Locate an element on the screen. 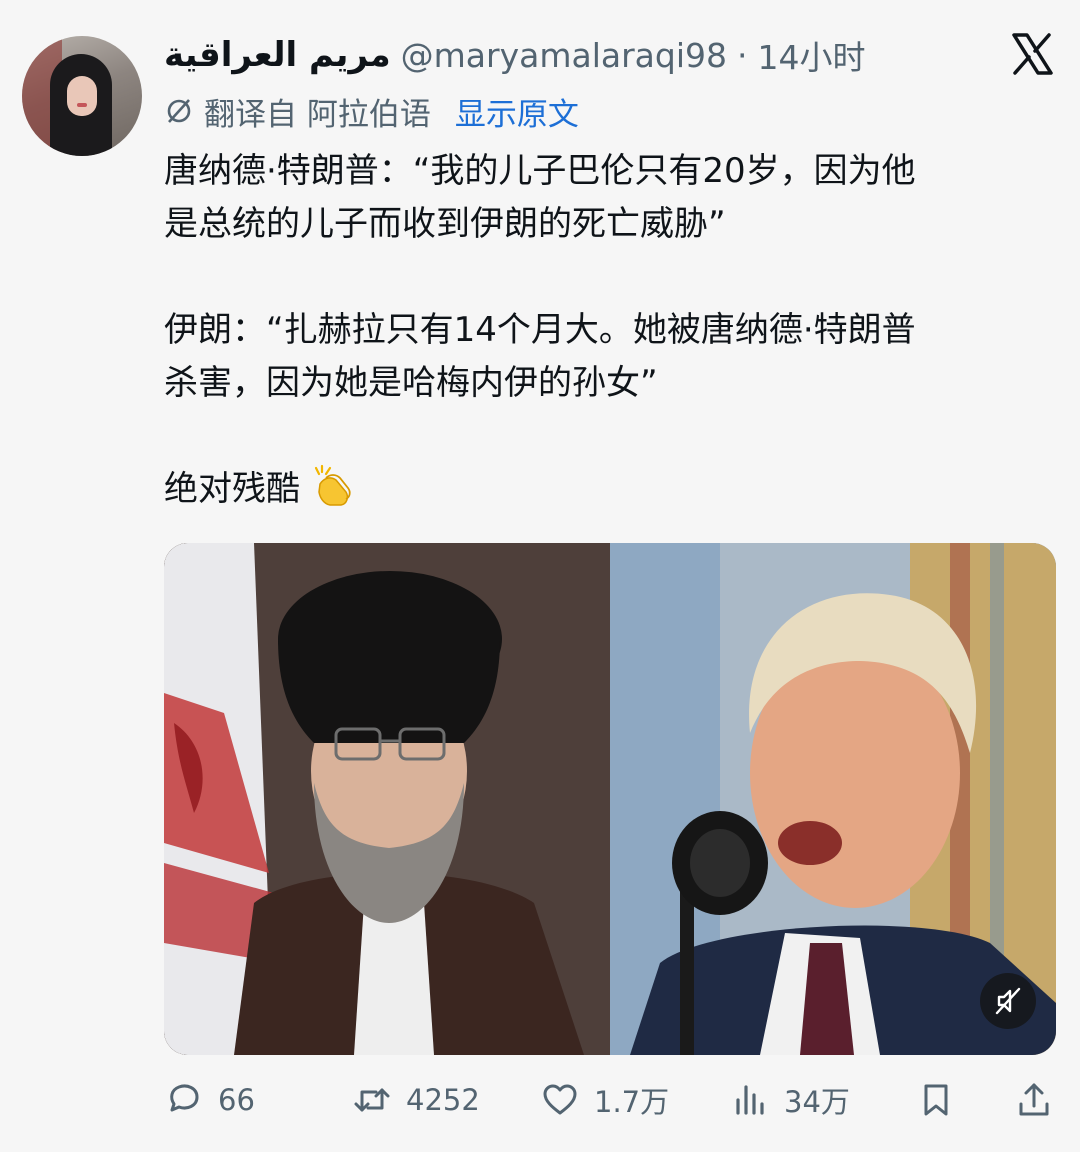 The width and height of the screenshot is (1080, 1152). tweet-text-closing: 绝对残酷 is located at coordinates (232, 489).